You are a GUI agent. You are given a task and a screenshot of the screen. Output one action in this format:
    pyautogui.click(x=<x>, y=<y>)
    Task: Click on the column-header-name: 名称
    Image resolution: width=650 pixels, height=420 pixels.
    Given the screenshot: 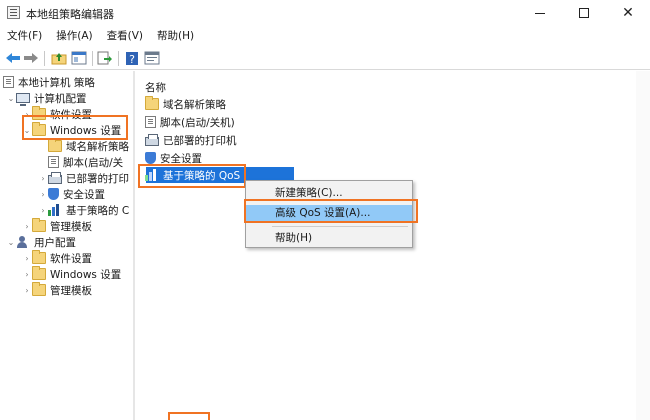 What is the action you would take?
    pyautogui.click(x=155, y=87)
    